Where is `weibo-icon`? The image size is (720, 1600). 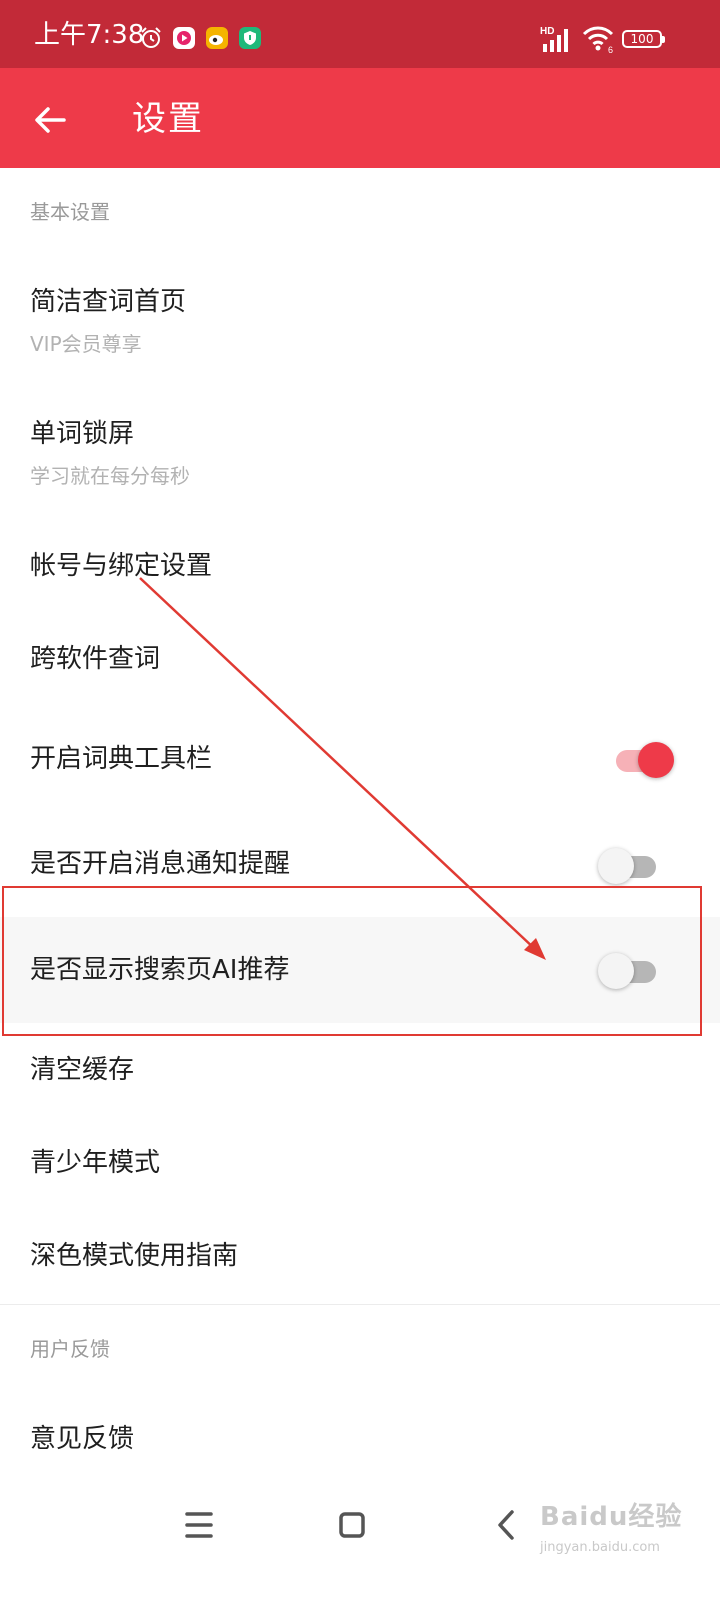 weibo-icon is located at coordinates (217, 38).